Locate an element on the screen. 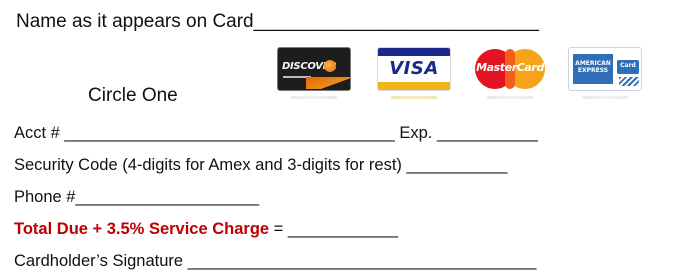 This screenshot has height=280, width=678. amex-card-word: Card is located at coordinates (628, 65).